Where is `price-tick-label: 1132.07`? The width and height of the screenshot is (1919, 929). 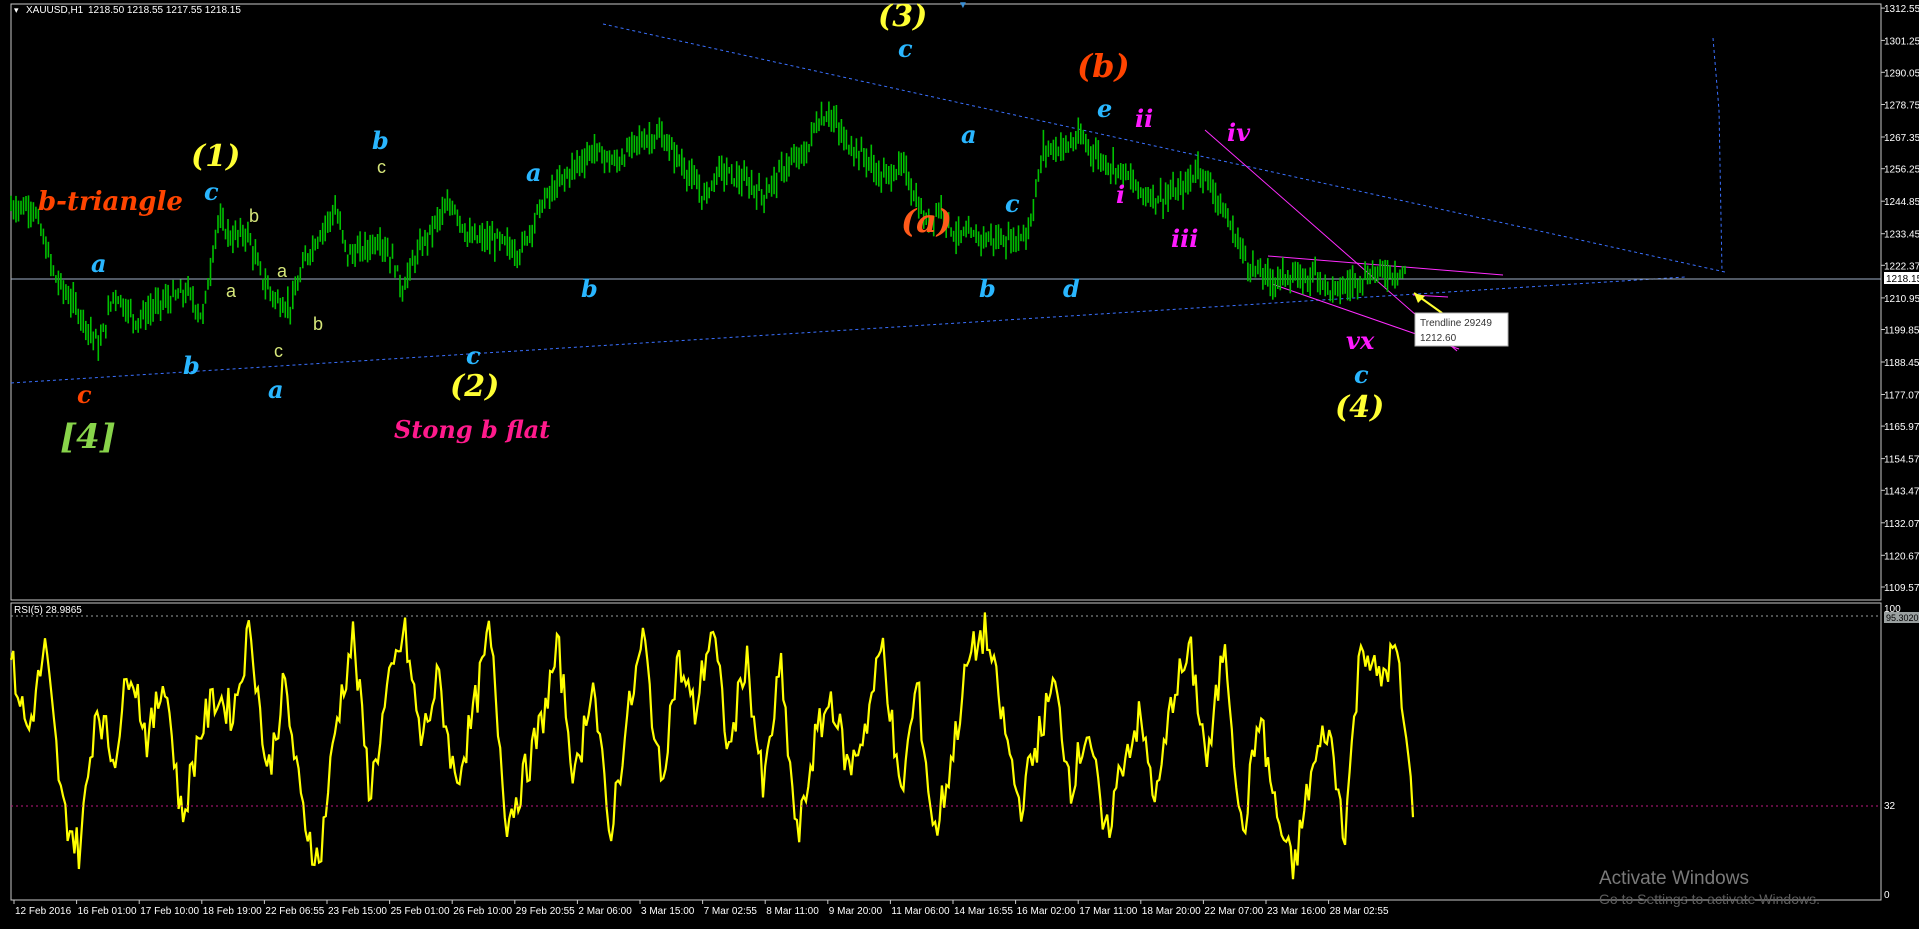
price-tick-label: 1132.07 is located at coordinates (1901, 524).